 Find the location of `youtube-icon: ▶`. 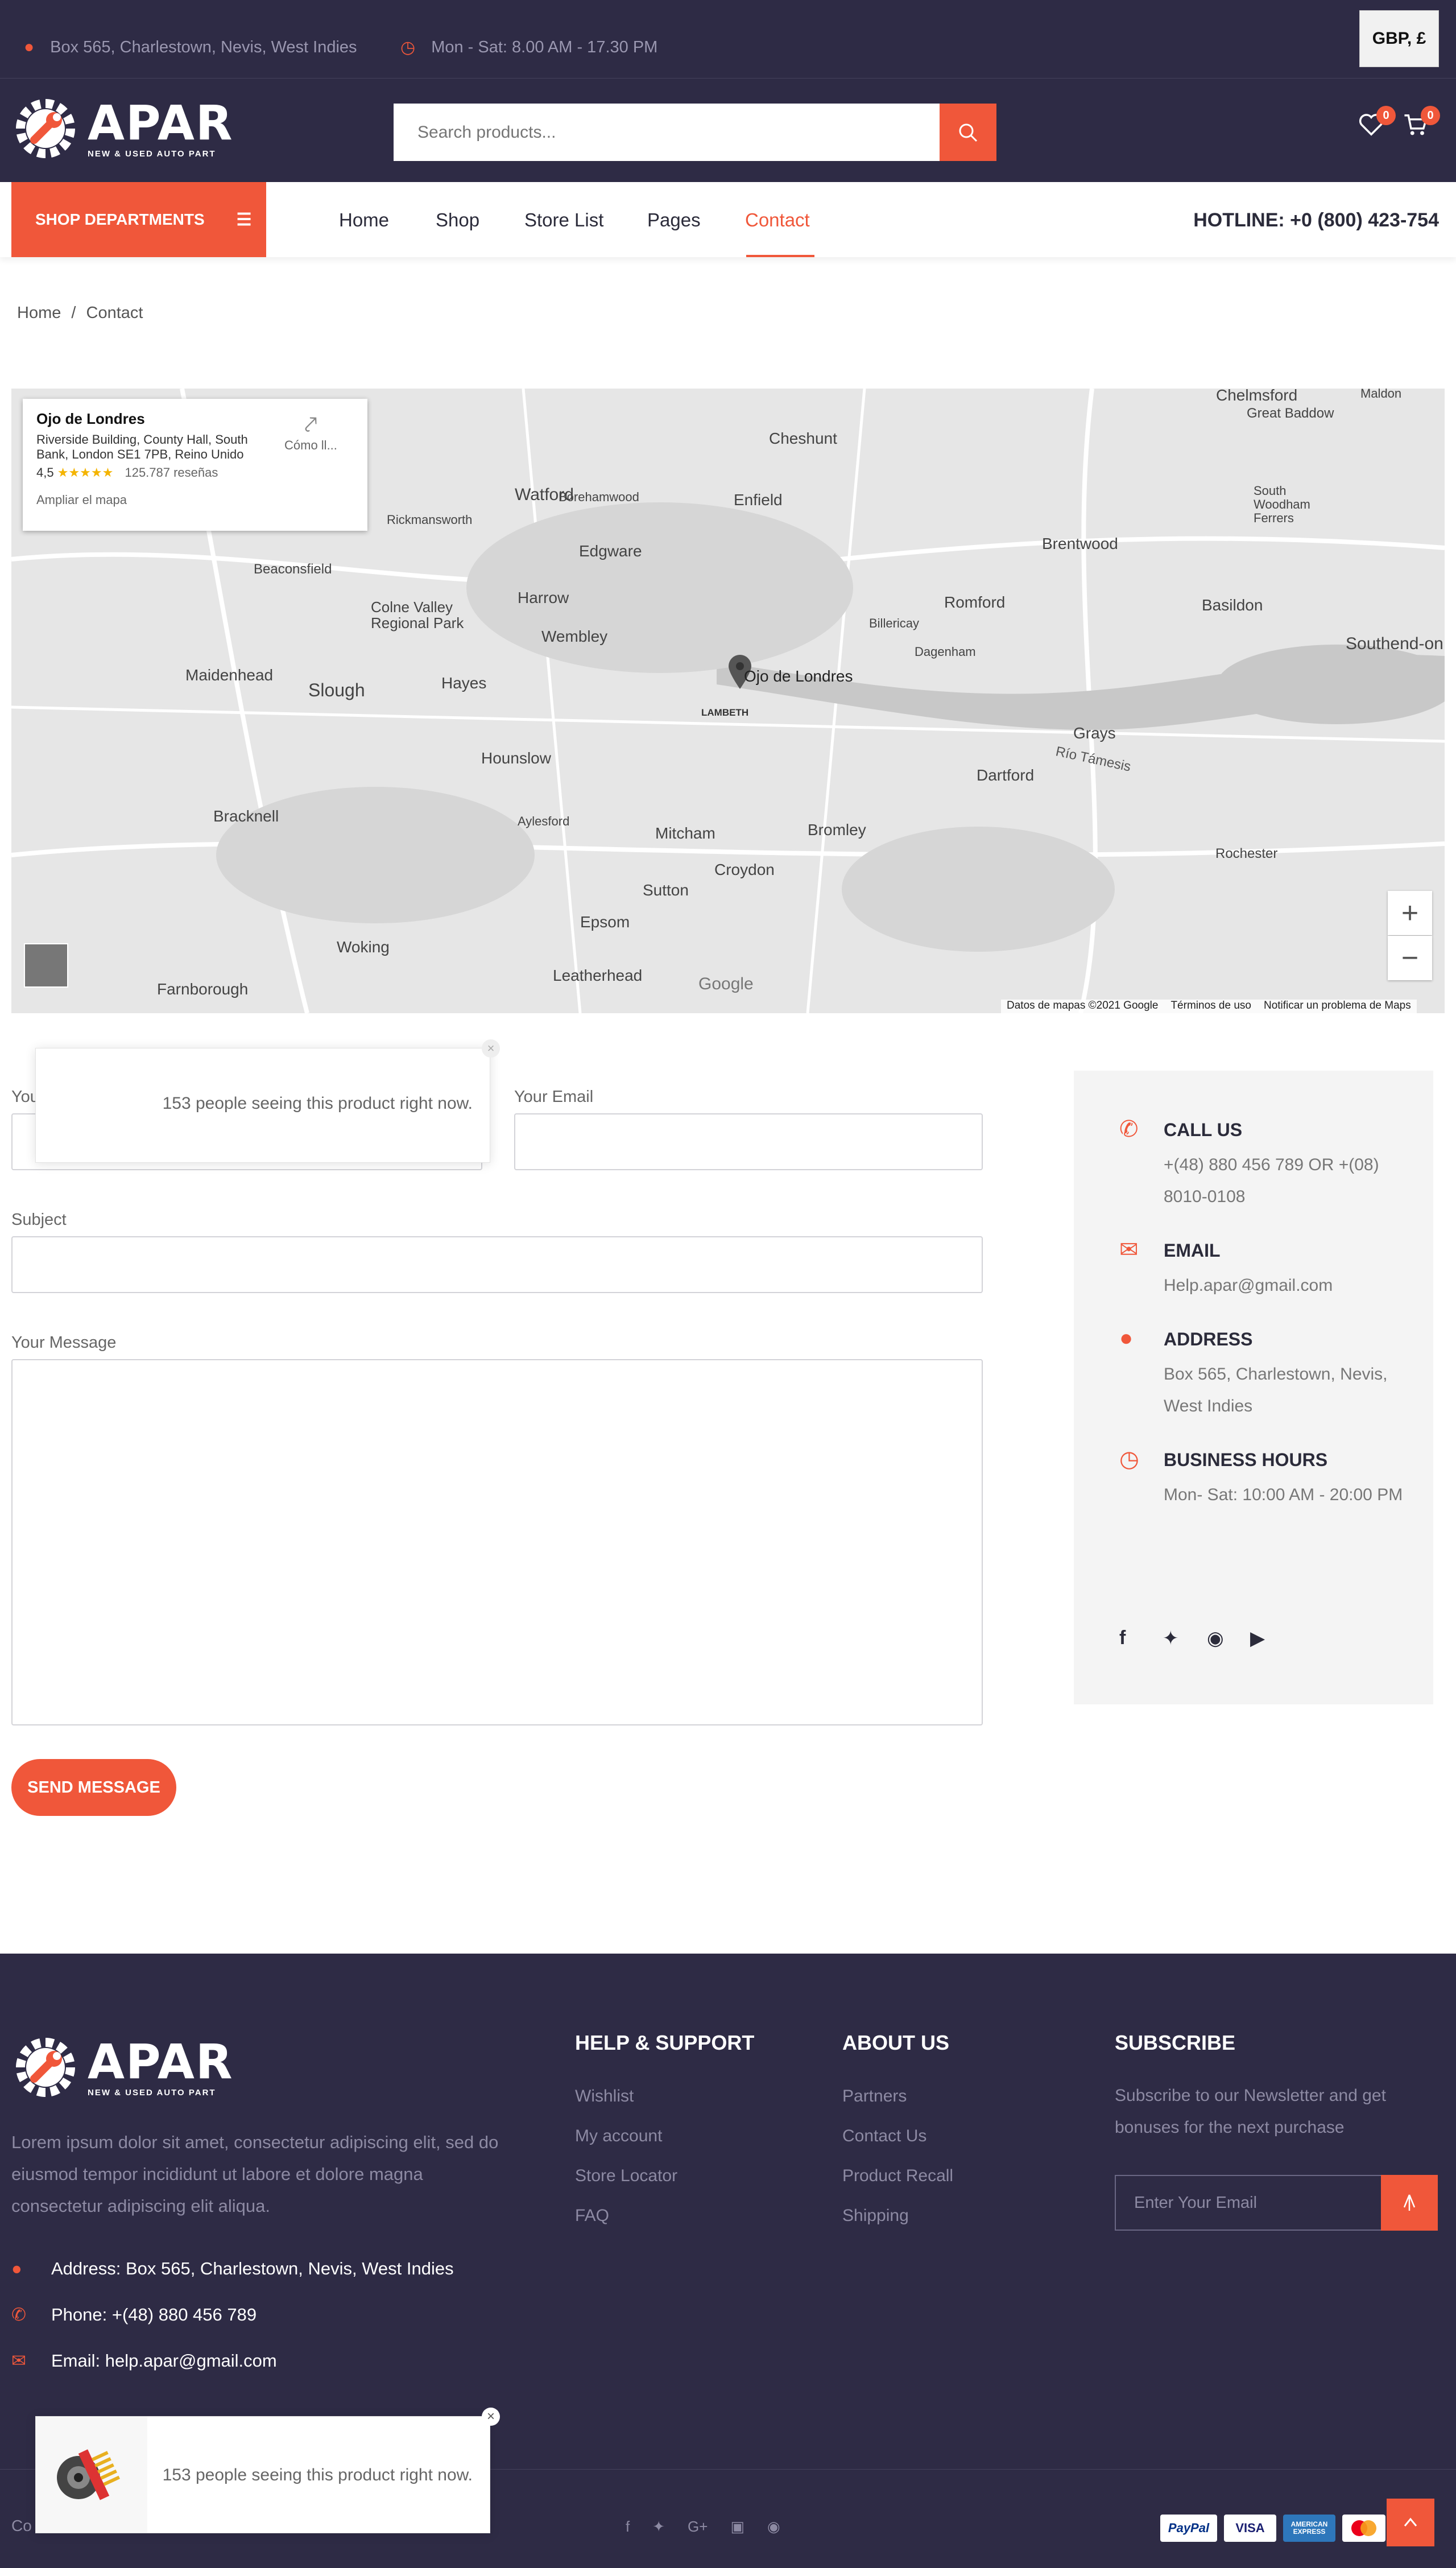

youtube-icon: ▶ is located at coordinates (1257, 1638).